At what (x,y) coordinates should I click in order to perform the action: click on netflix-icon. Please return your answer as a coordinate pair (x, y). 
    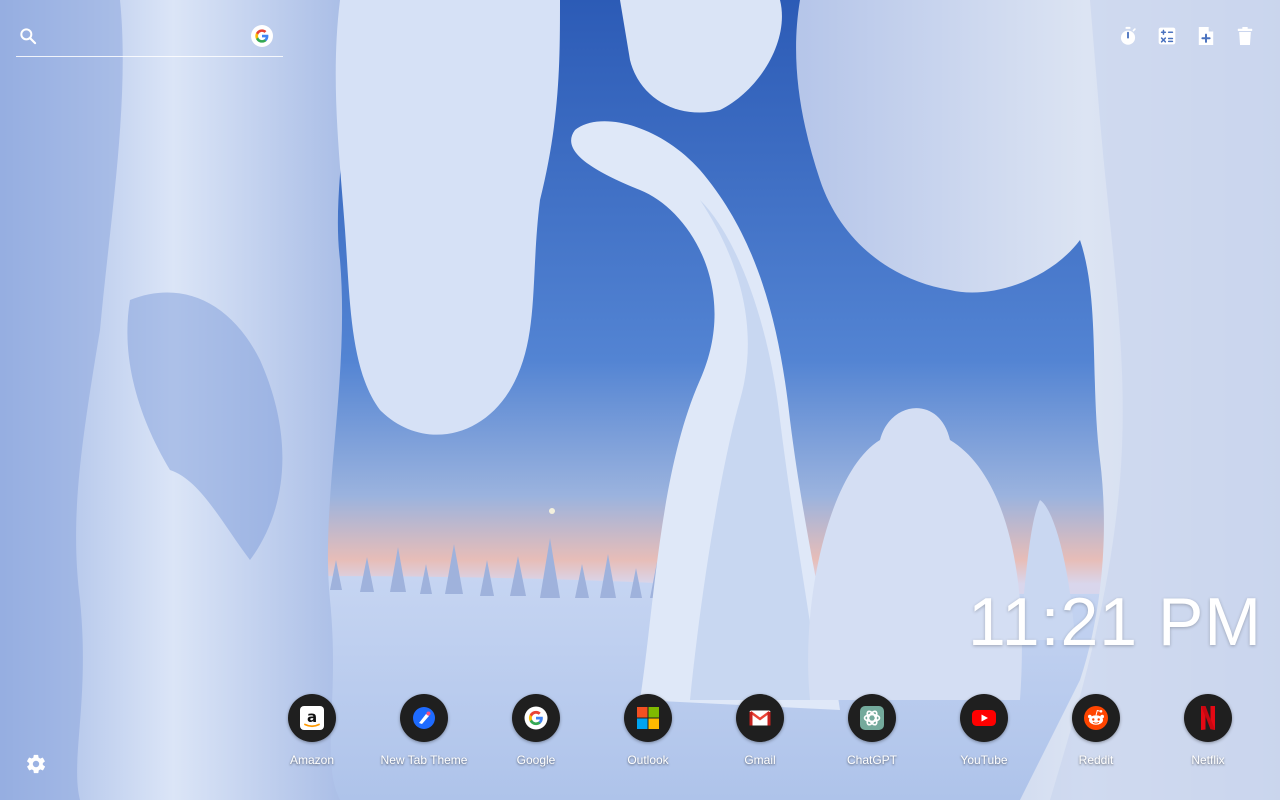
    Looking at the image, I should click on (1208, 718).